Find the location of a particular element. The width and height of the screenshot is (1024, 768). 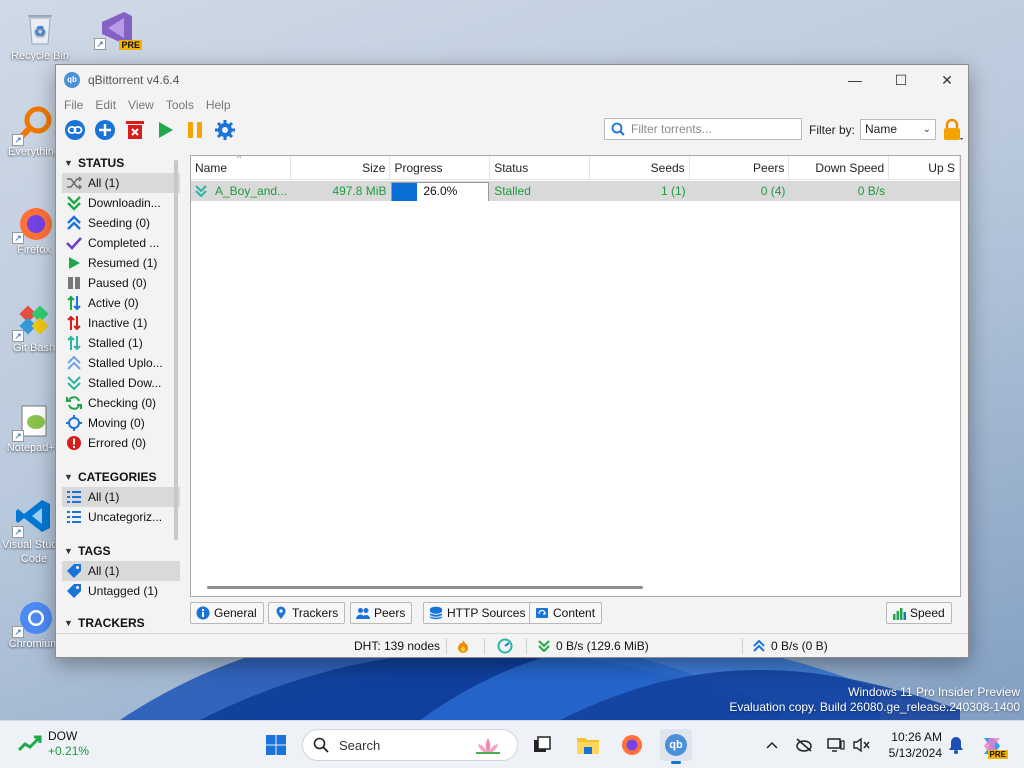

fire-icon is located at coordinates (463, 646).